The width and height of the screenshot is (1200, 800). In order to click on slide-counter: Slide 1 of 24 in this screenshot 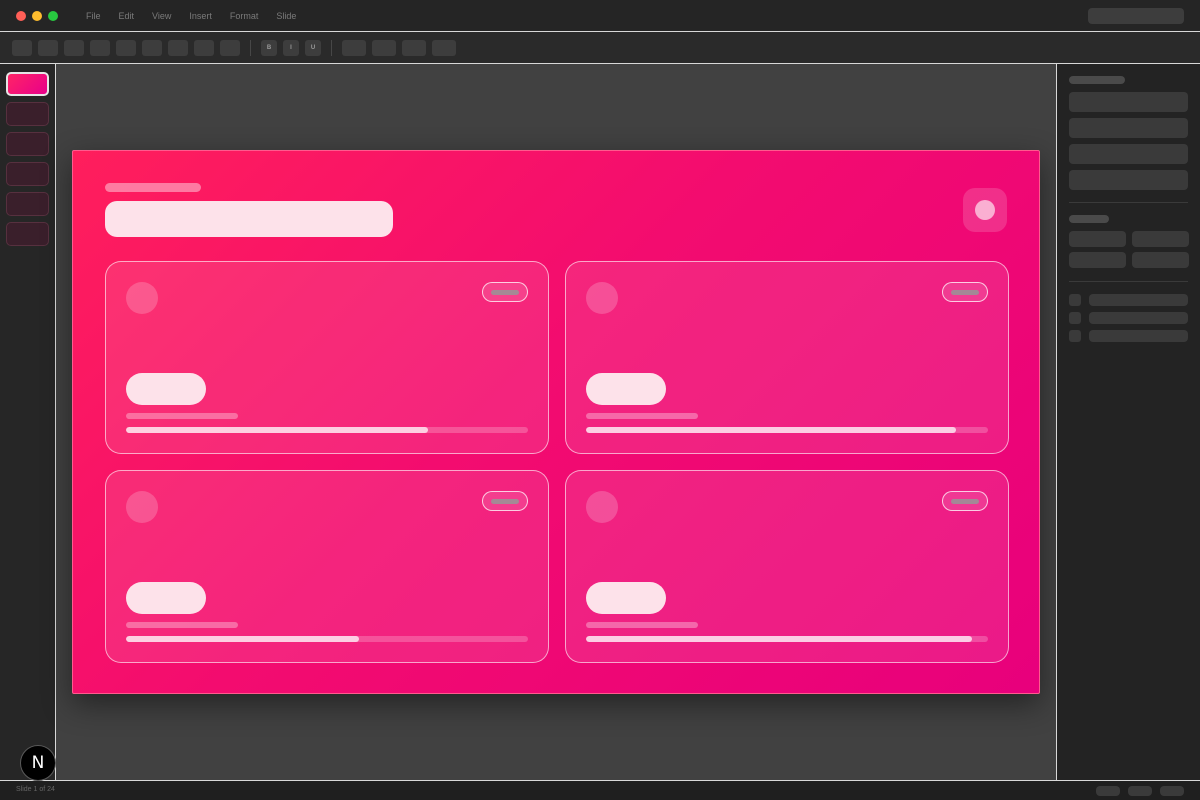, I will do `click(35, 789)`.